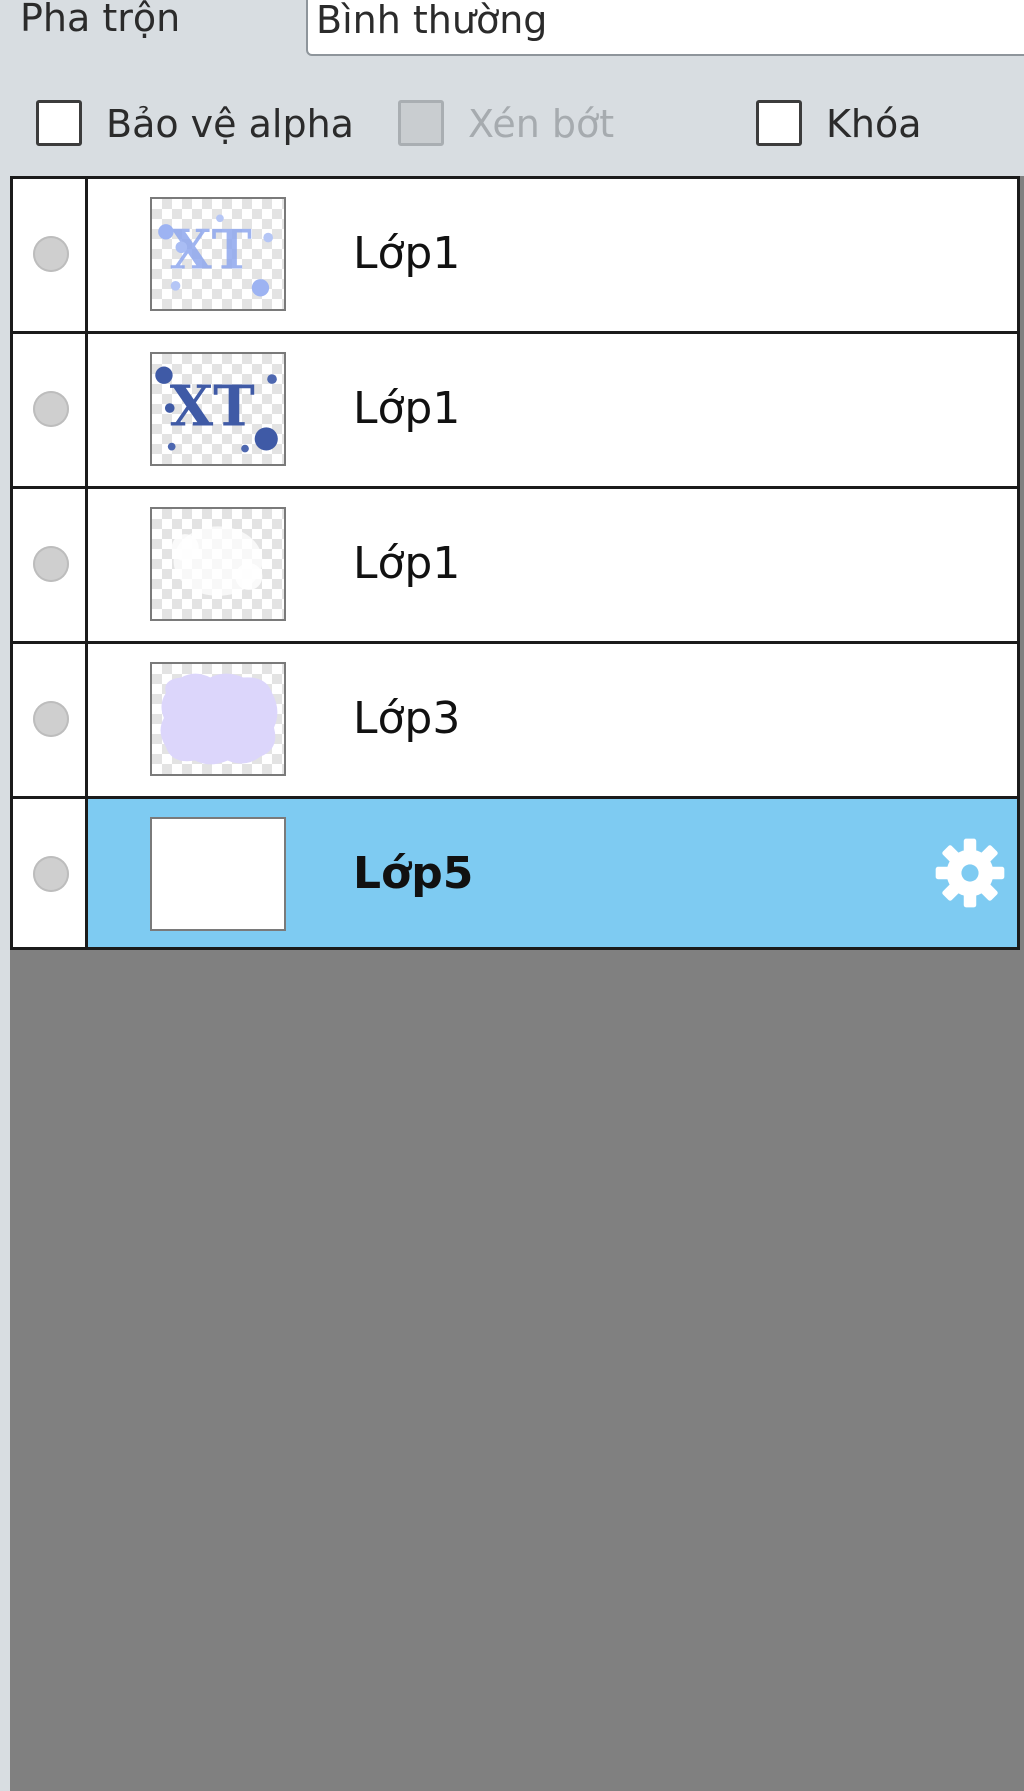  Describe the element at coordinates (552, 873) in the screenshot. I see `layer-row-content: Lớp5` at that location.